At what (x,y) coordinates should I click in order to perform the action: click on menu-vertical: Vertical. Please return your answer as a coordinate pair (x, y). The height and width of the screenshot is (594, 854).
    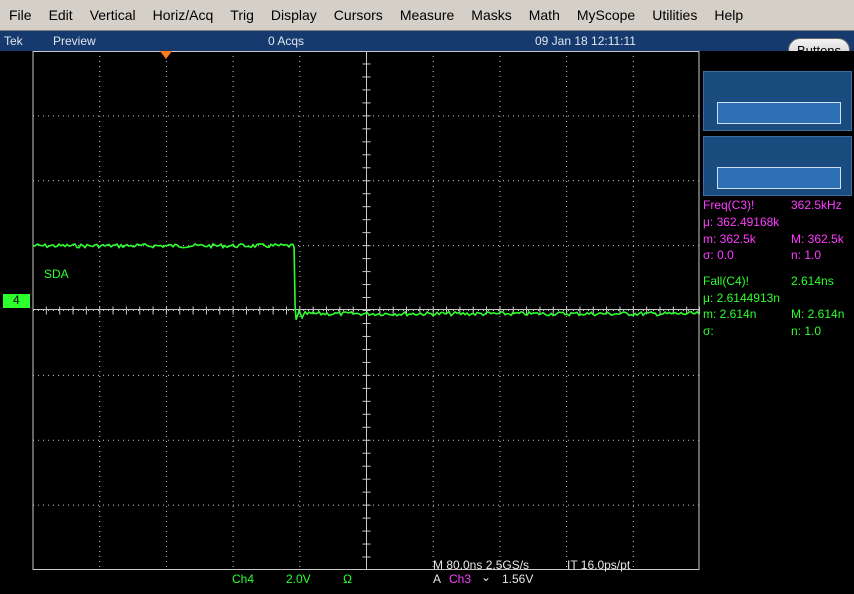
    Looking at the image, I should click on (112, 15).